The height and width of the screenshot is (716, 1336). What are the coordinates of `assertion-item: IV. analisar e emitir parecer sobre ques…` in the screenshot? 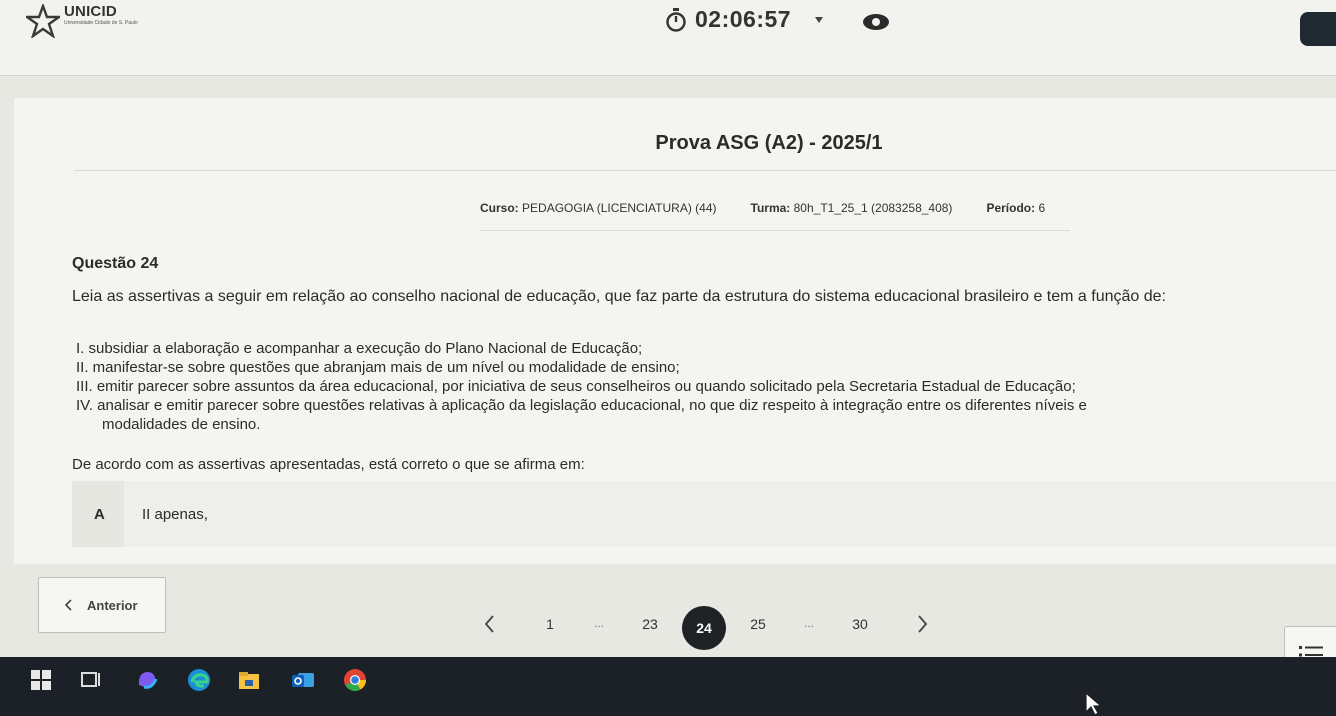 It's located at (581, 405).